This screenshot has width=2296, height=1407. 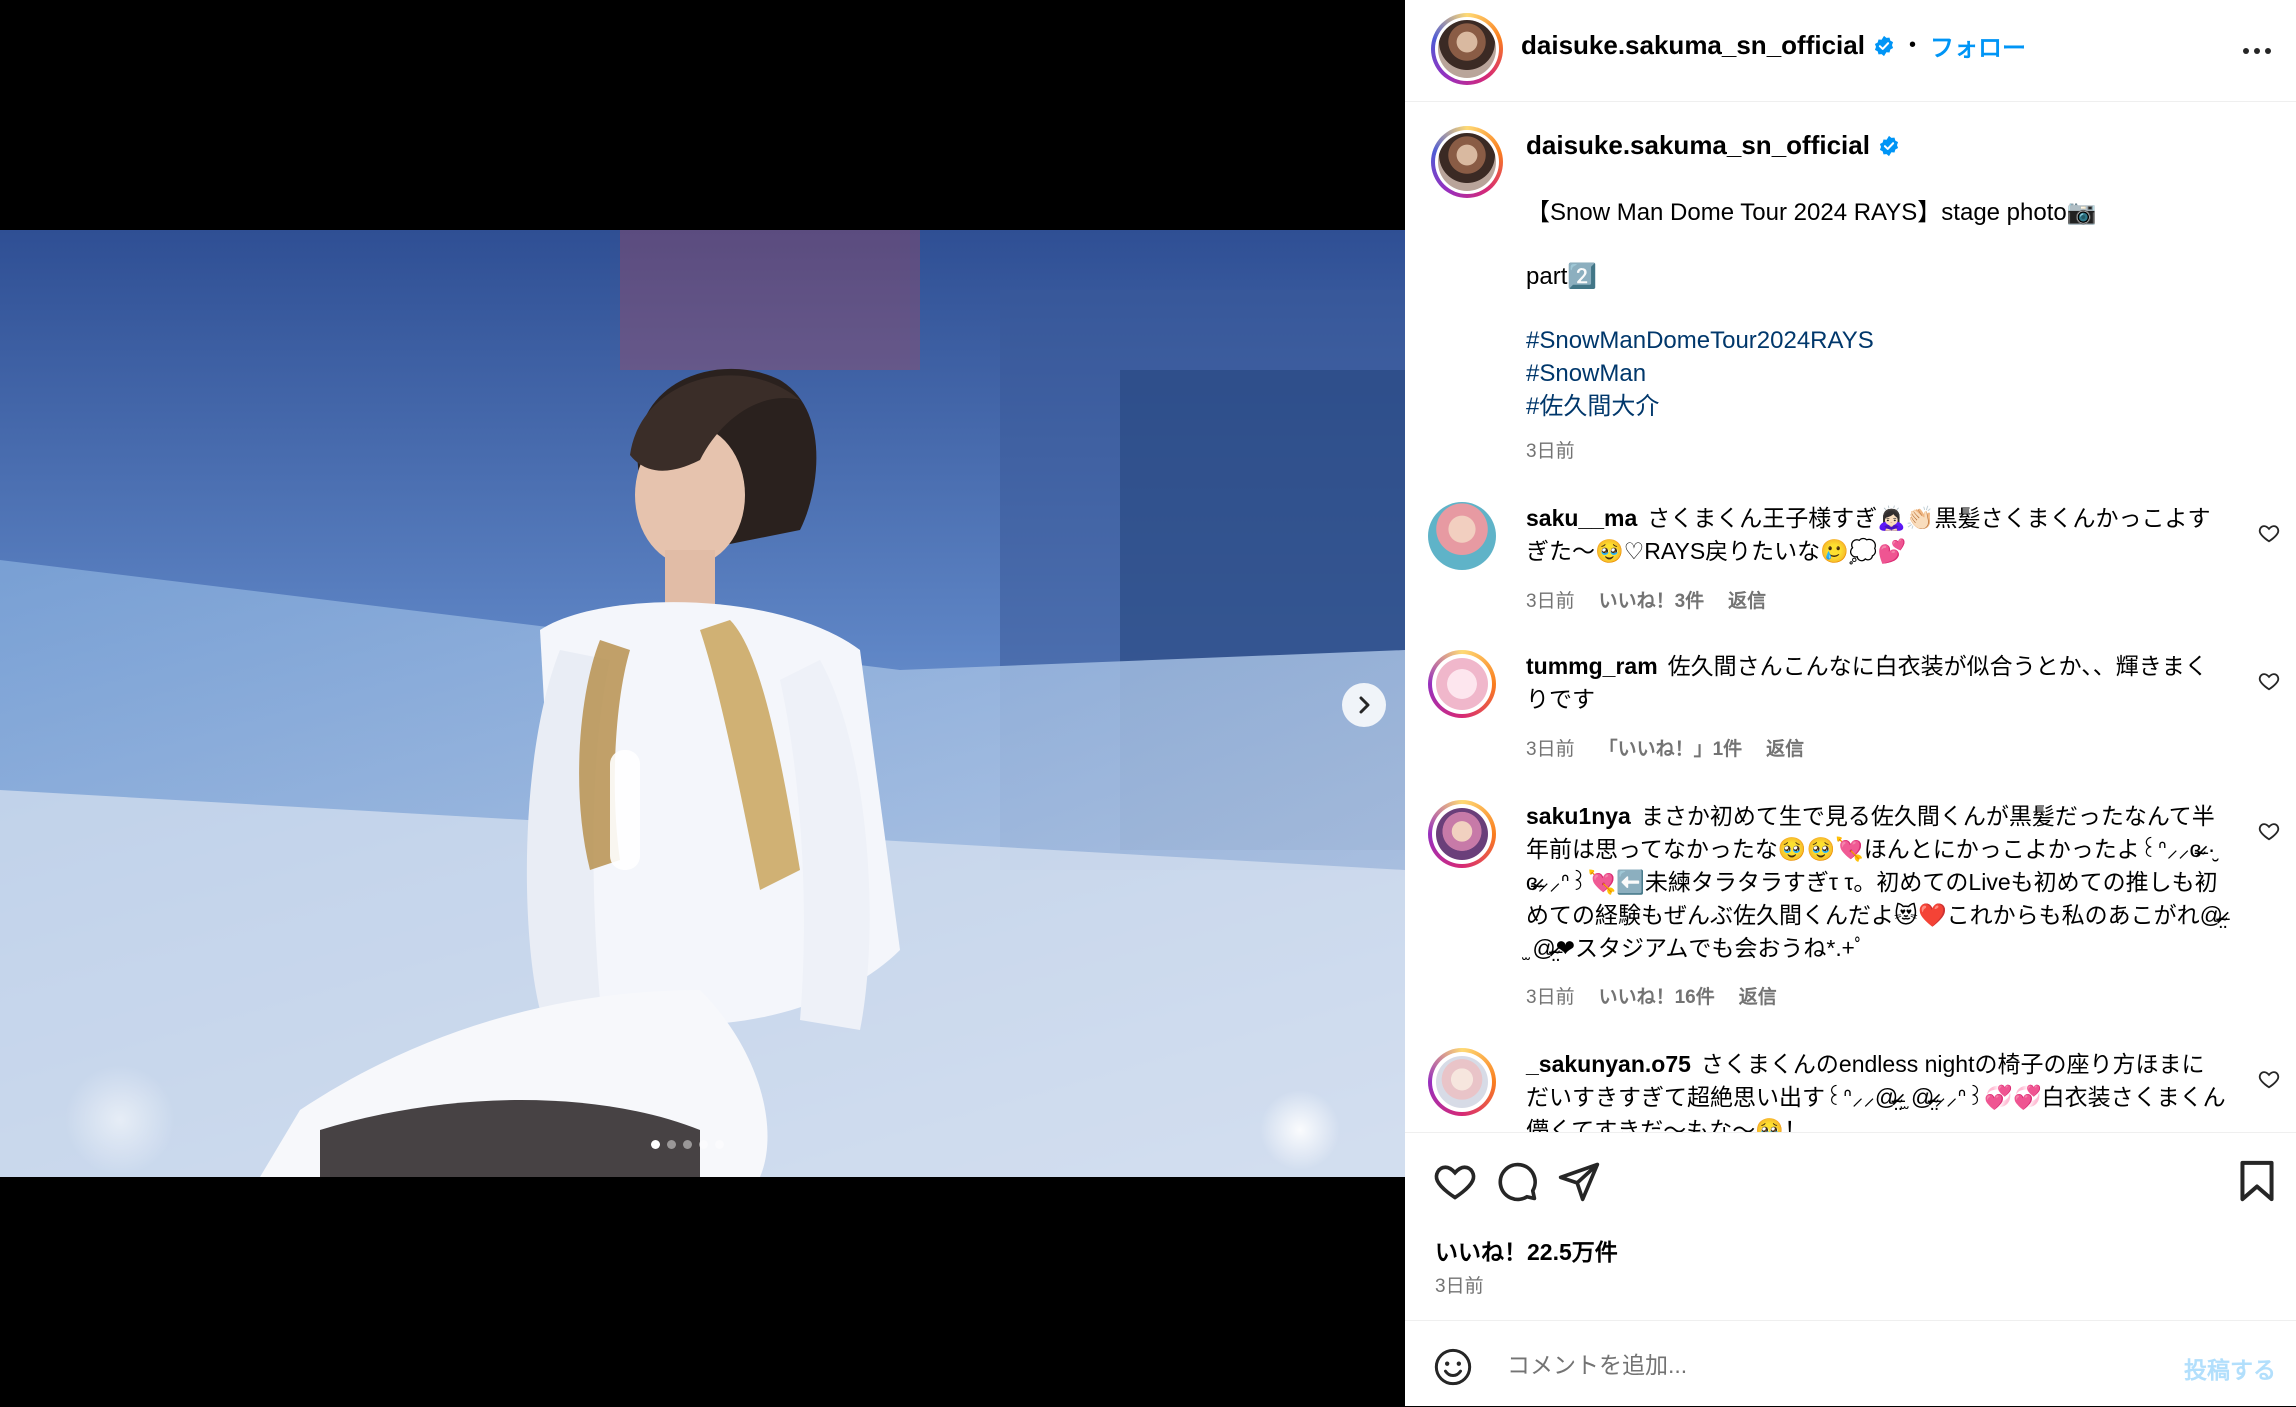 What do you see at coordinates (1562, 276) in the screenshot?
I see `caption-line-2: part2️⃣` at bounding box center [1562, 276].